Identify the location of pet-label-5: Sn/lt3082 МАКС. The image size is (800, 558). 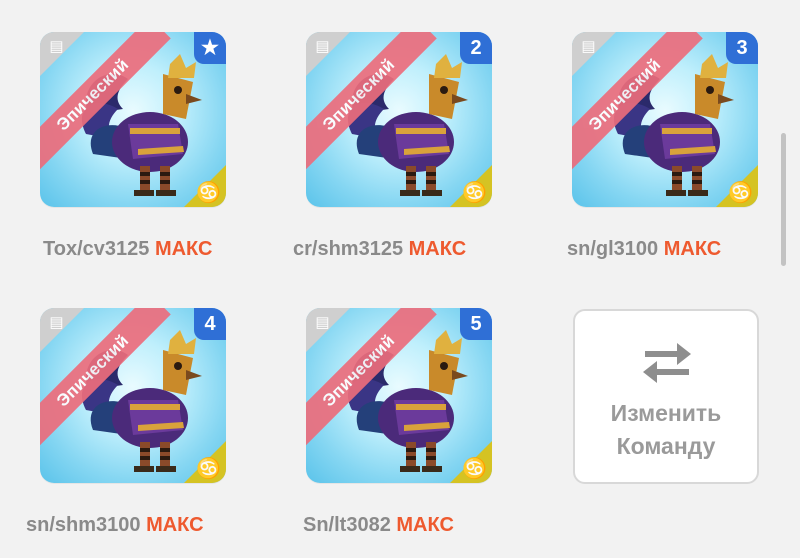
(378, 525).